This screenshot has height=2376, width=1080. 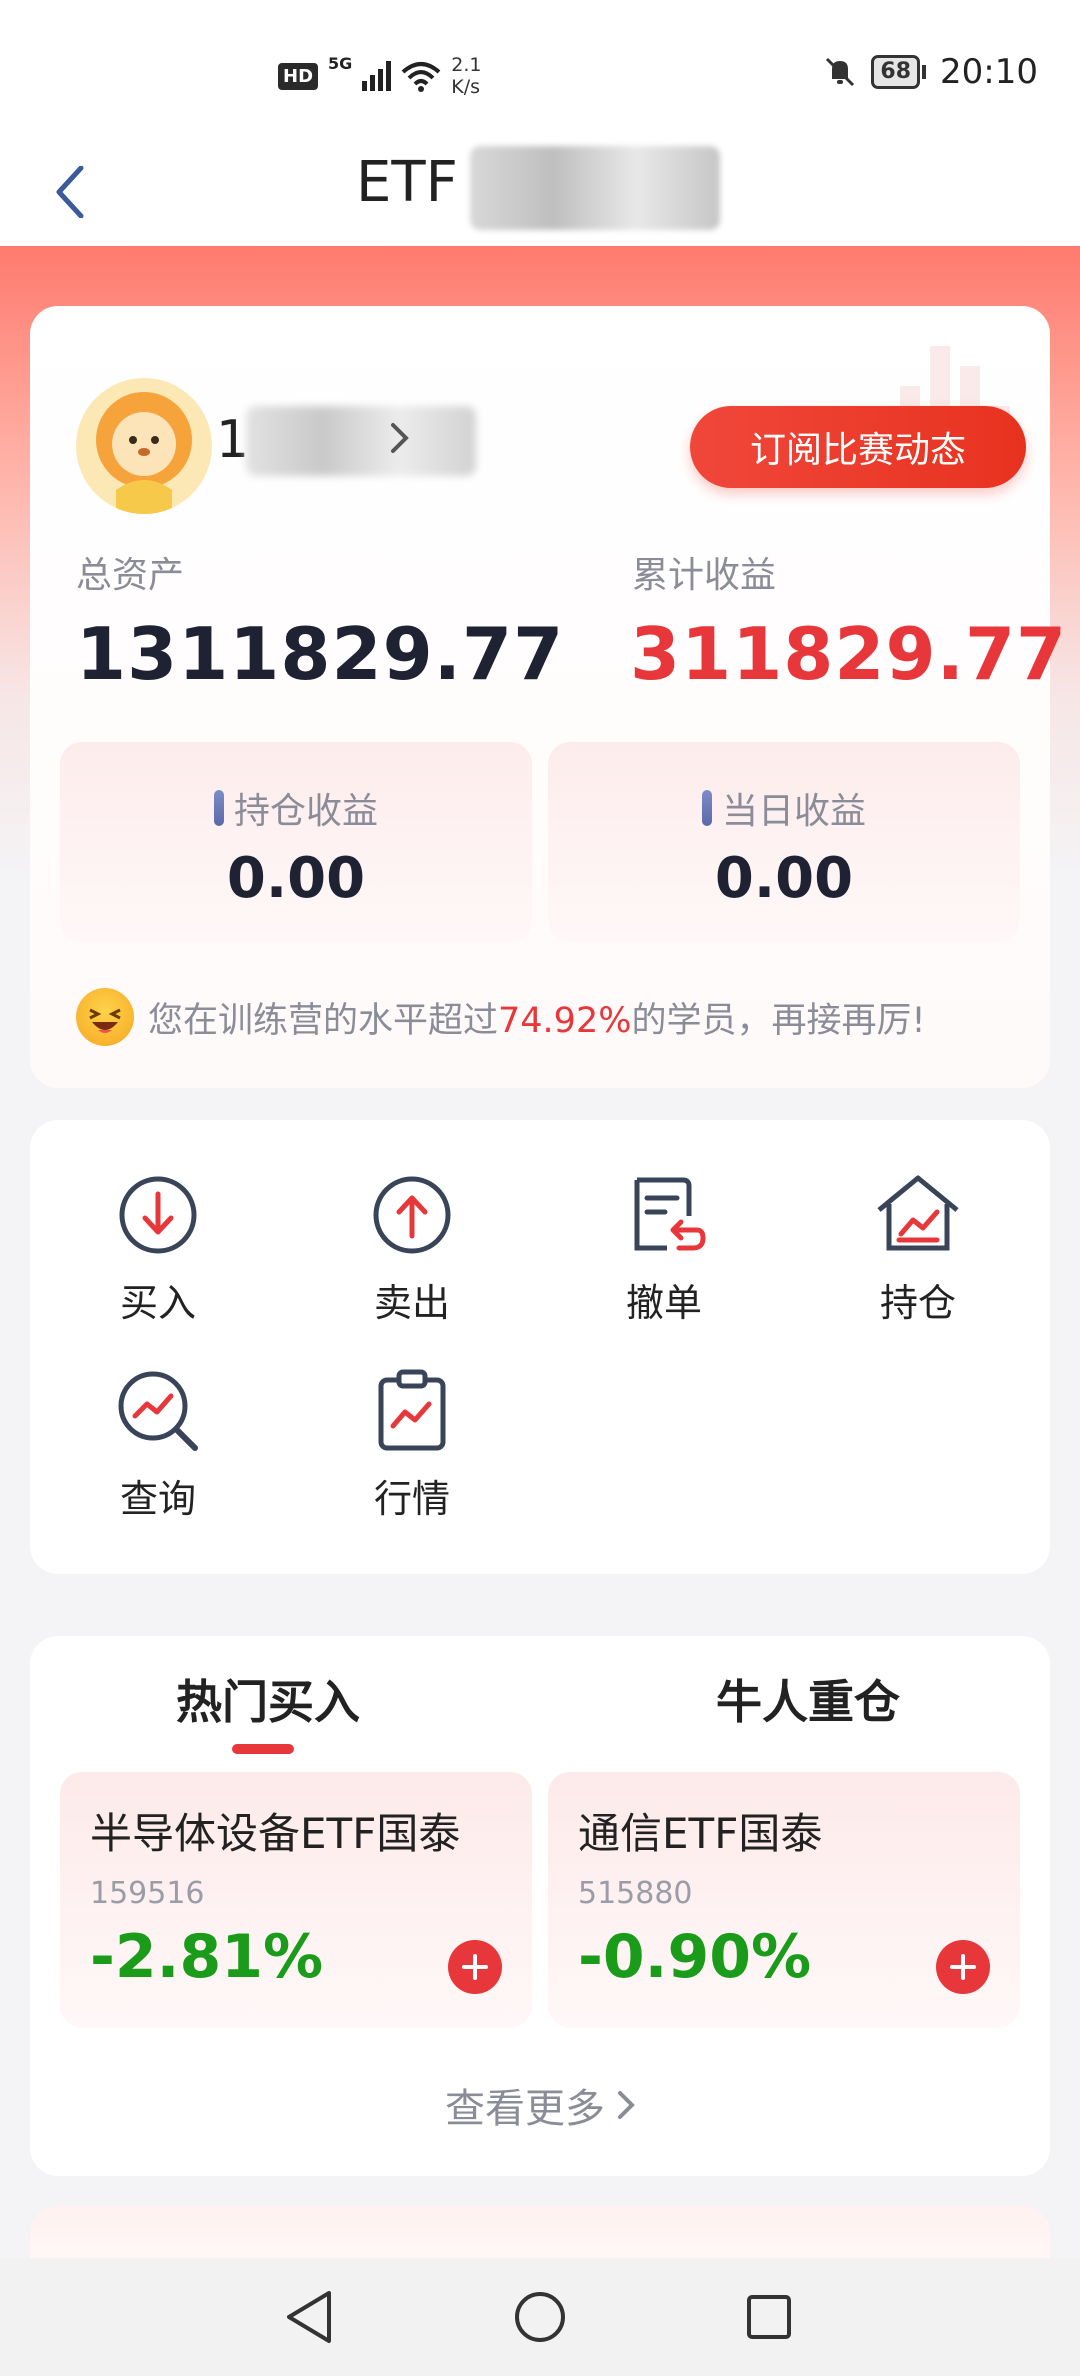 I want to click on net-speed-value: 2.1, so click(x=466, y=65).